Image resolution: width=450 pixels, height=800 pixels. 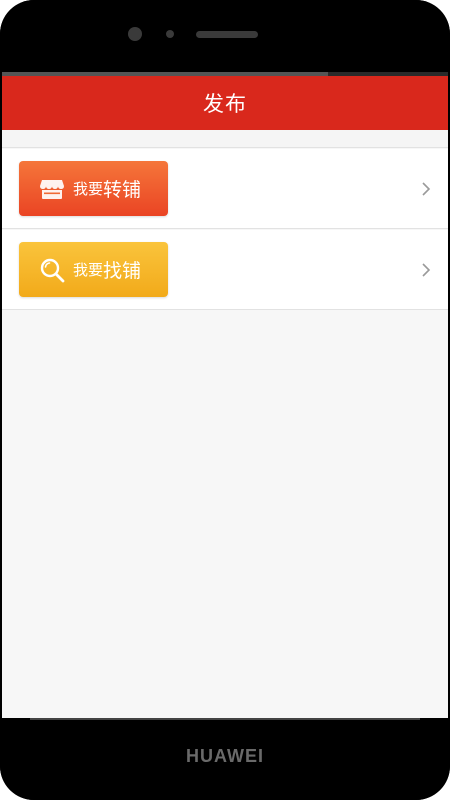 I want to click on screen-edge, so click(x=225, y=719).